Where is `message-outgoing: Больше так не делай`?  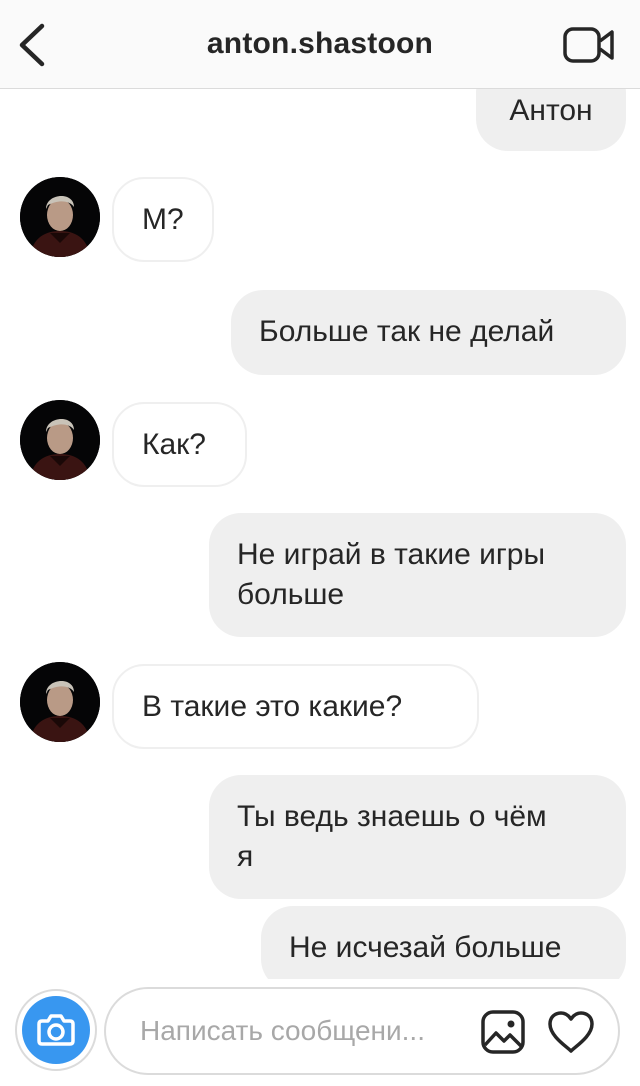 message-outgoing: Больше так не делай is located at coordinates (428, 332).